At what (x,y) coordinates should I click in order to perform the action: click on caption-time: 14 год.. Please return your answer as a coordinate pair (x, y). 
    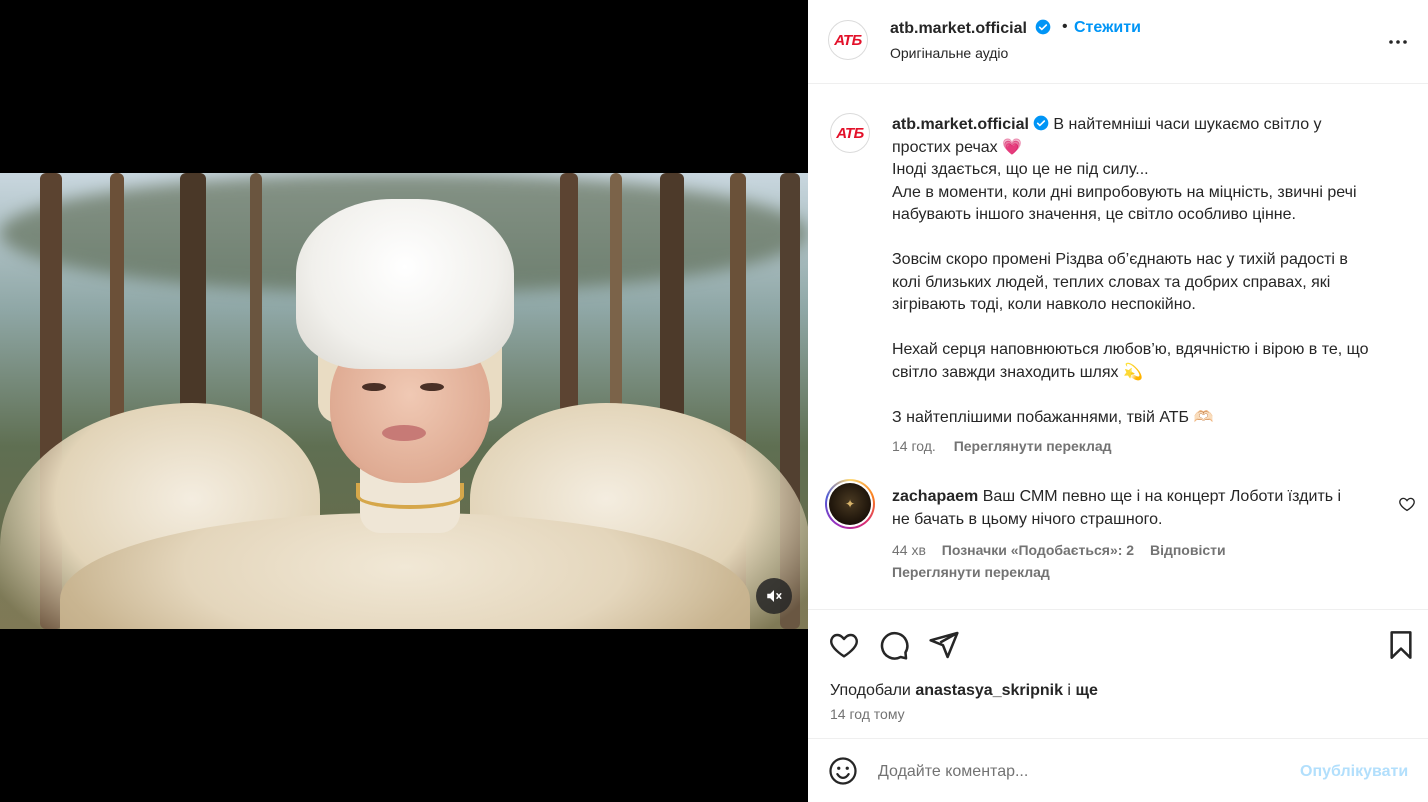
    Looking at the image, I should click on (914, 446).